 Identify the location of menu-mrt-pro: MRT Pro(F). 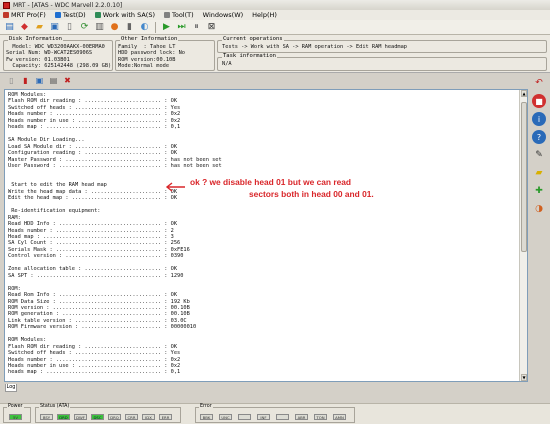
(24, 15).